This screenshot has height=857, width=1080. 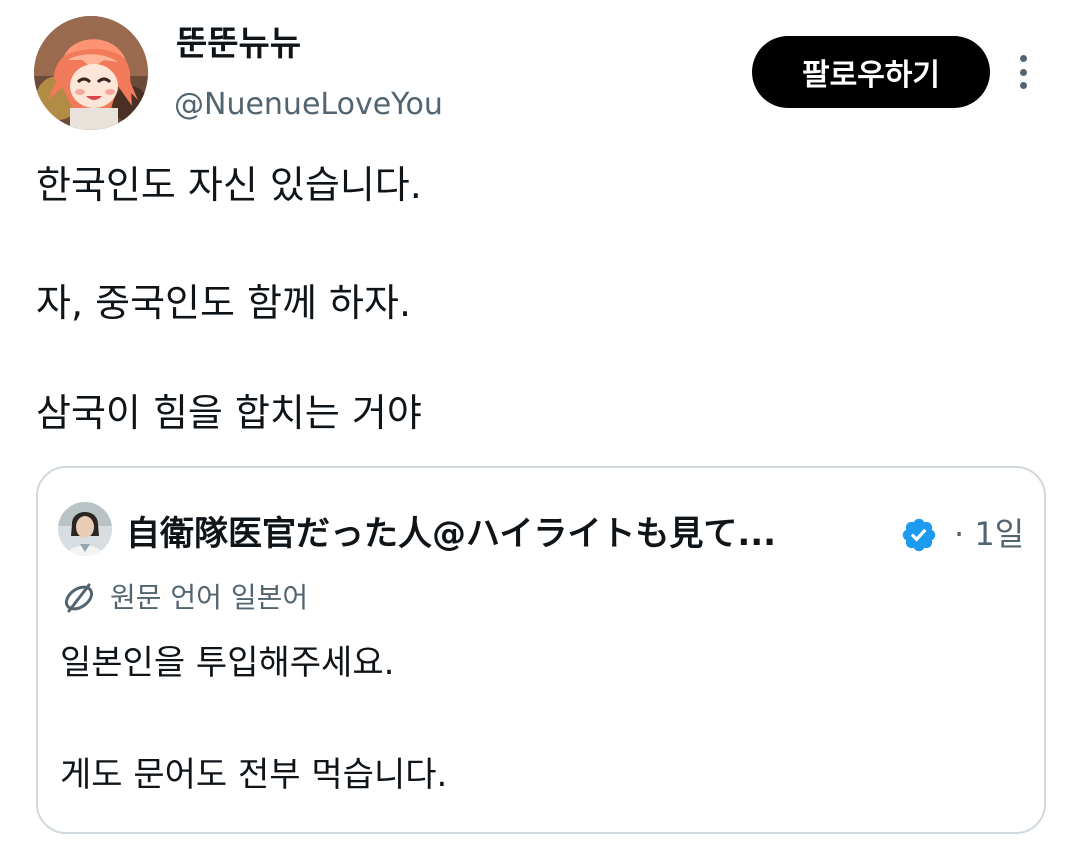 I want to click on person-photo-avatar, so click(x=85, y=529).